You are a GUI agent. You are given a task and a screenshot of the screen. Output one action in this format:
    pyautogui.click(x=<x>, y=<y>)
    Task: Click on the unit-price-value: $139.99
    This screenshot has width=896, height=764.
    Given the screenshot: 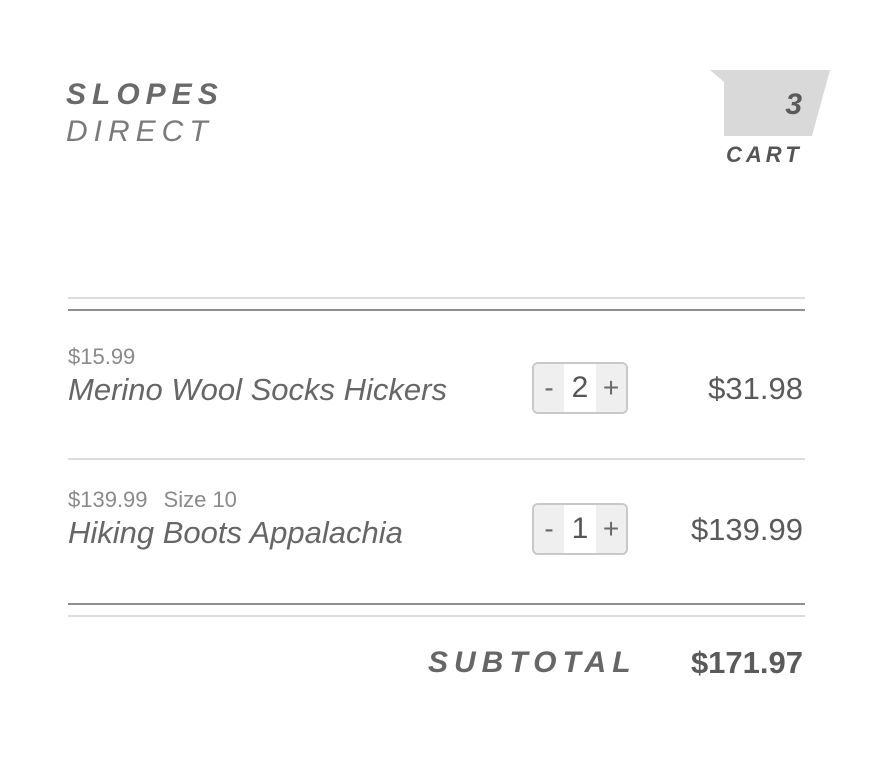 What is the action you would take?
    pyautogui.click(x=108, y=499)
    